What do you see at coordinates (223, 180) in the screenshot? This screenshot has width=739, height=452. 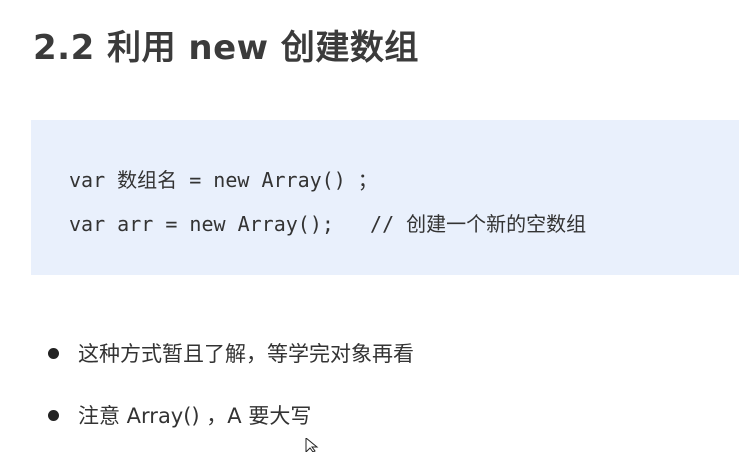 I see `code-line-1: var 数组名 = new Array() ；` at bounding box center [223, 180].